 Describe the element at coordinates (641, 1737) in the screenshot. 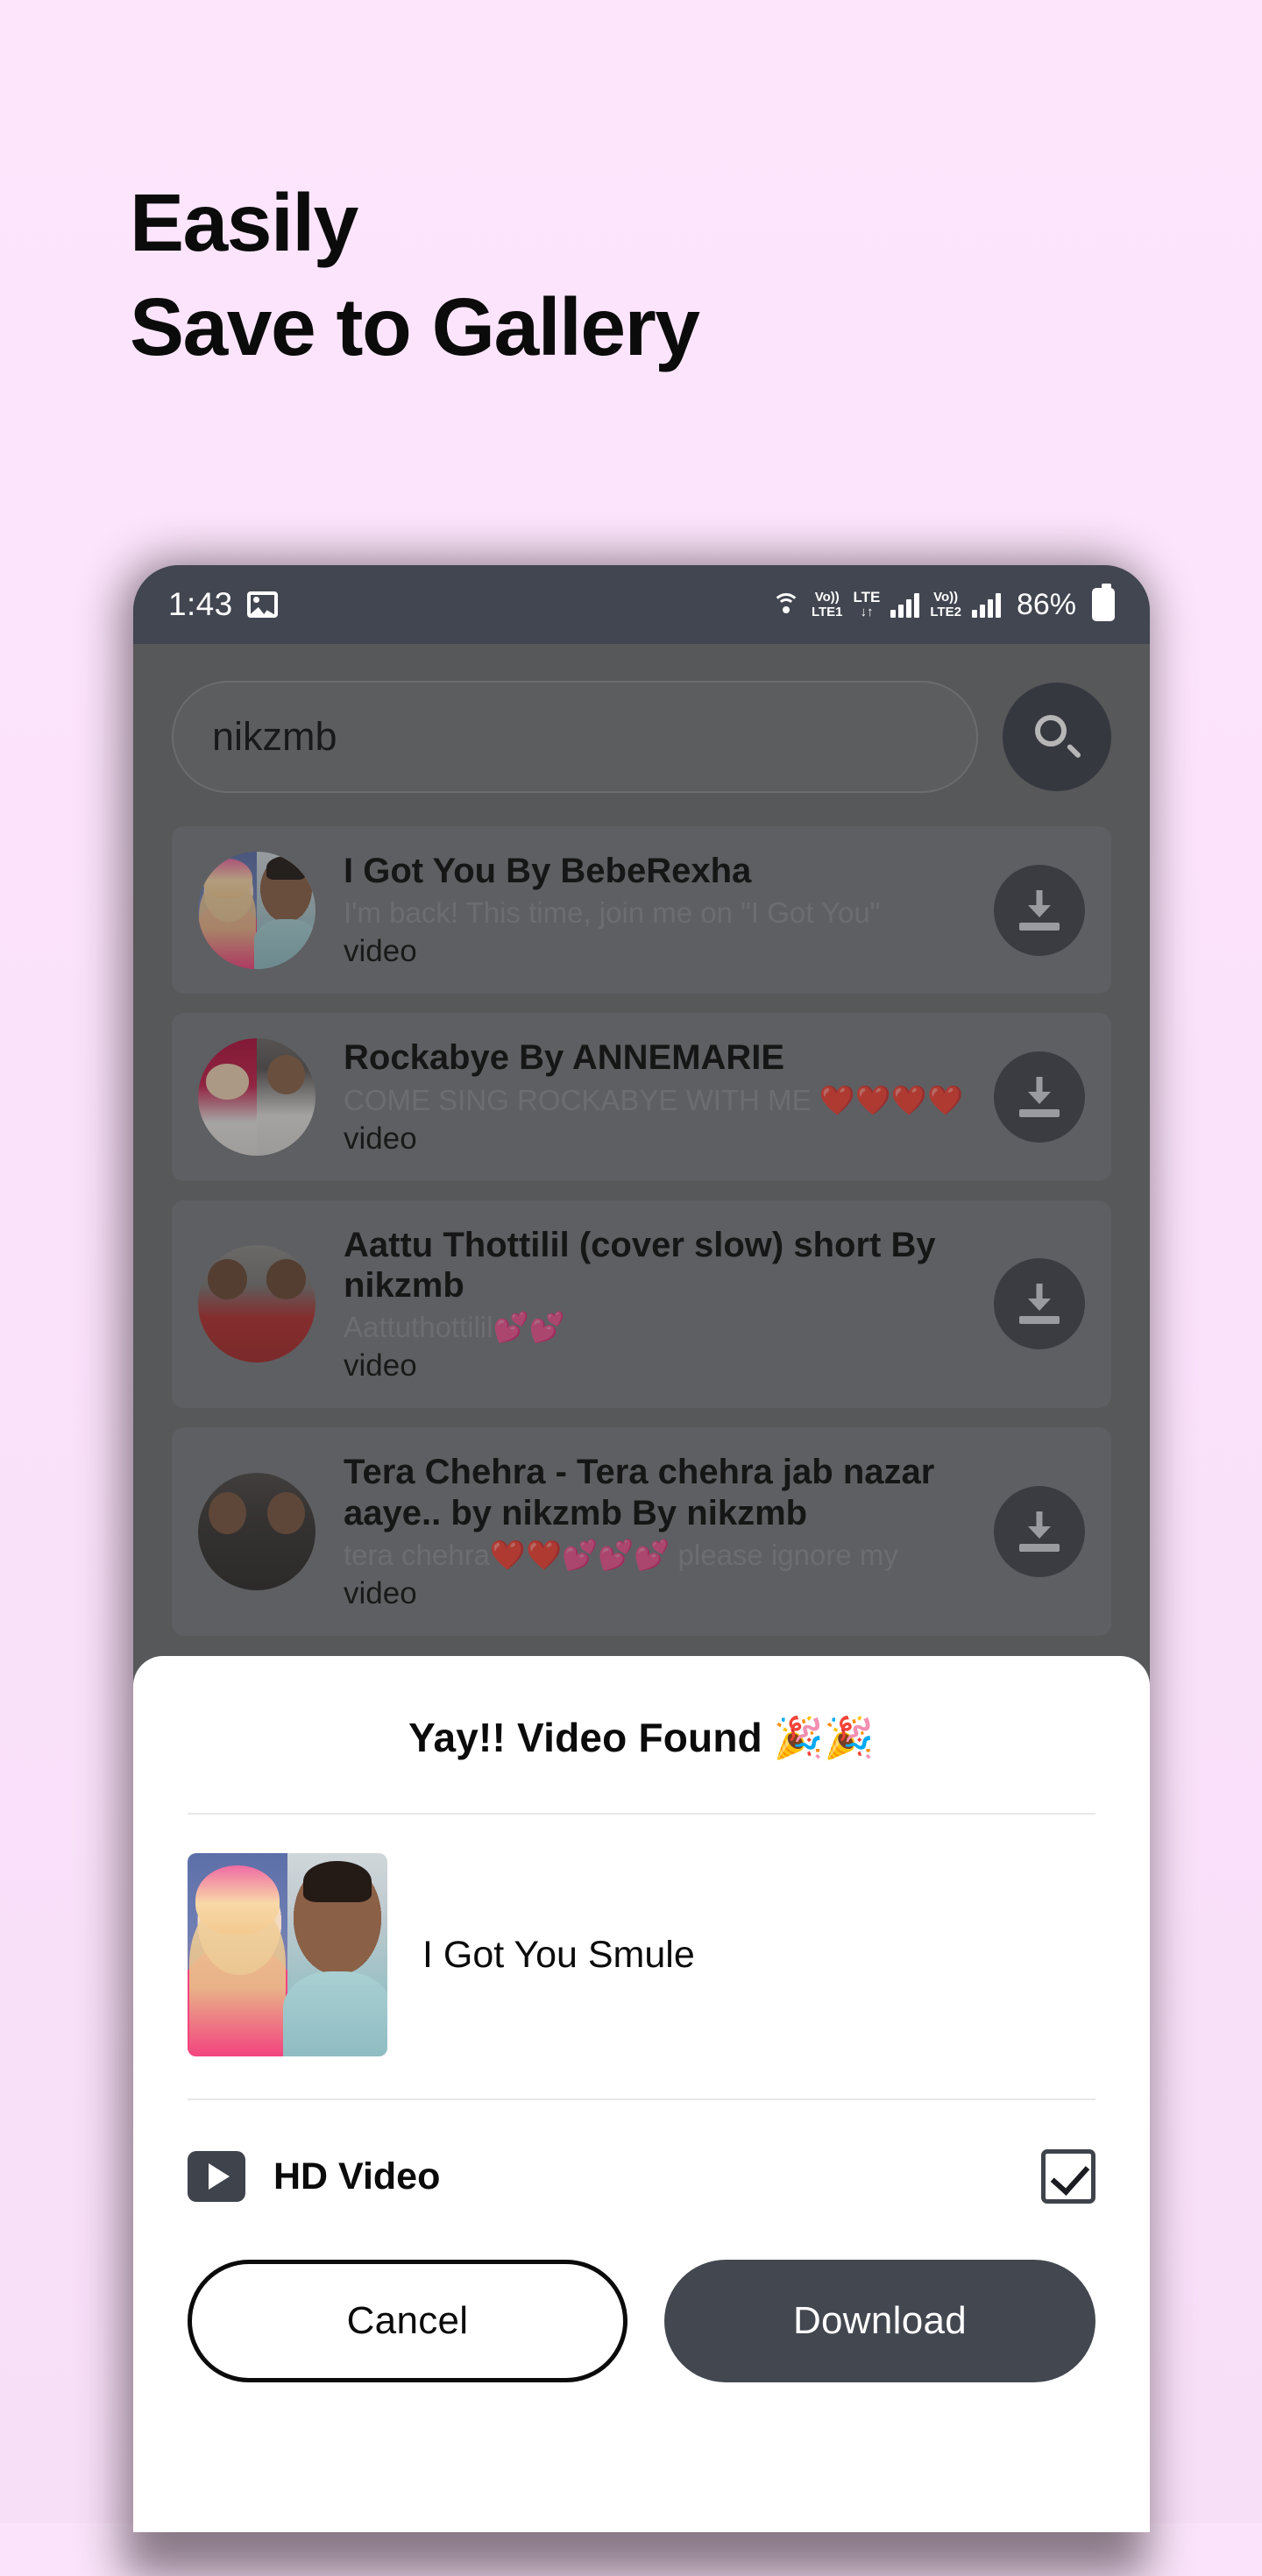

I see `sheet-title: Yay!! Video Found 🎉🎉` at that location.